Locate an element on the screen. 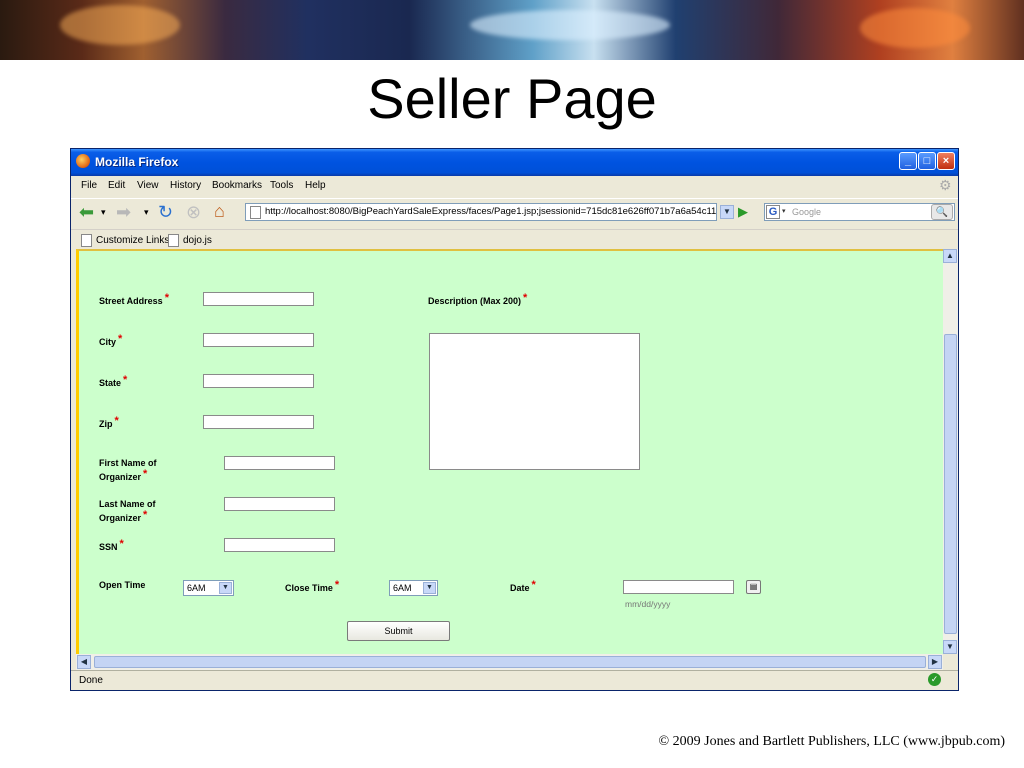  open-time-value: 6AM is located at coordinates (196, 588).